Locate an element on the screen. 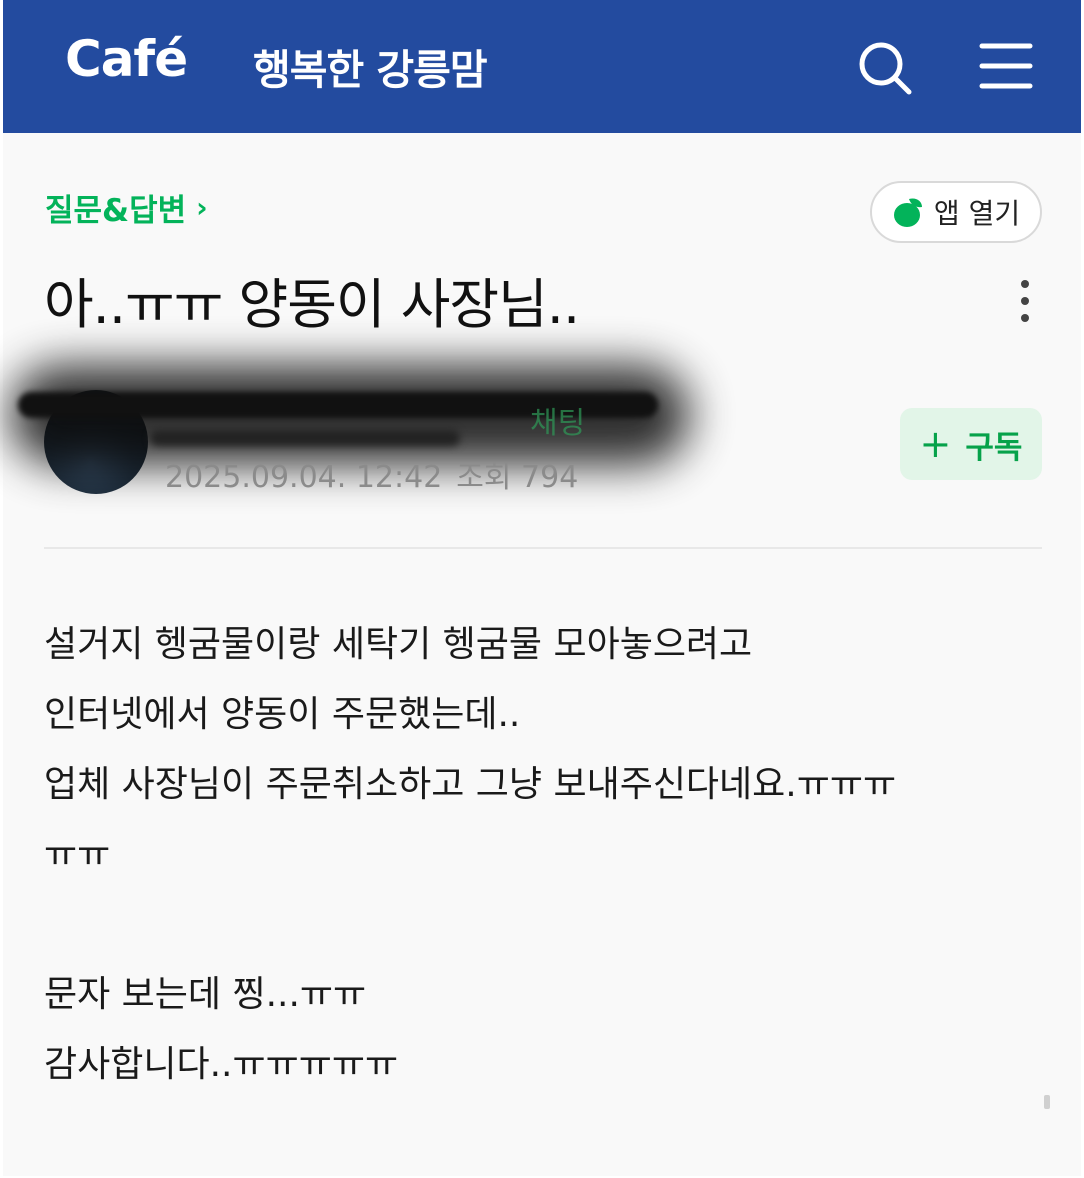  redaction-stroke-secondary is located at coordinates (305, 438).